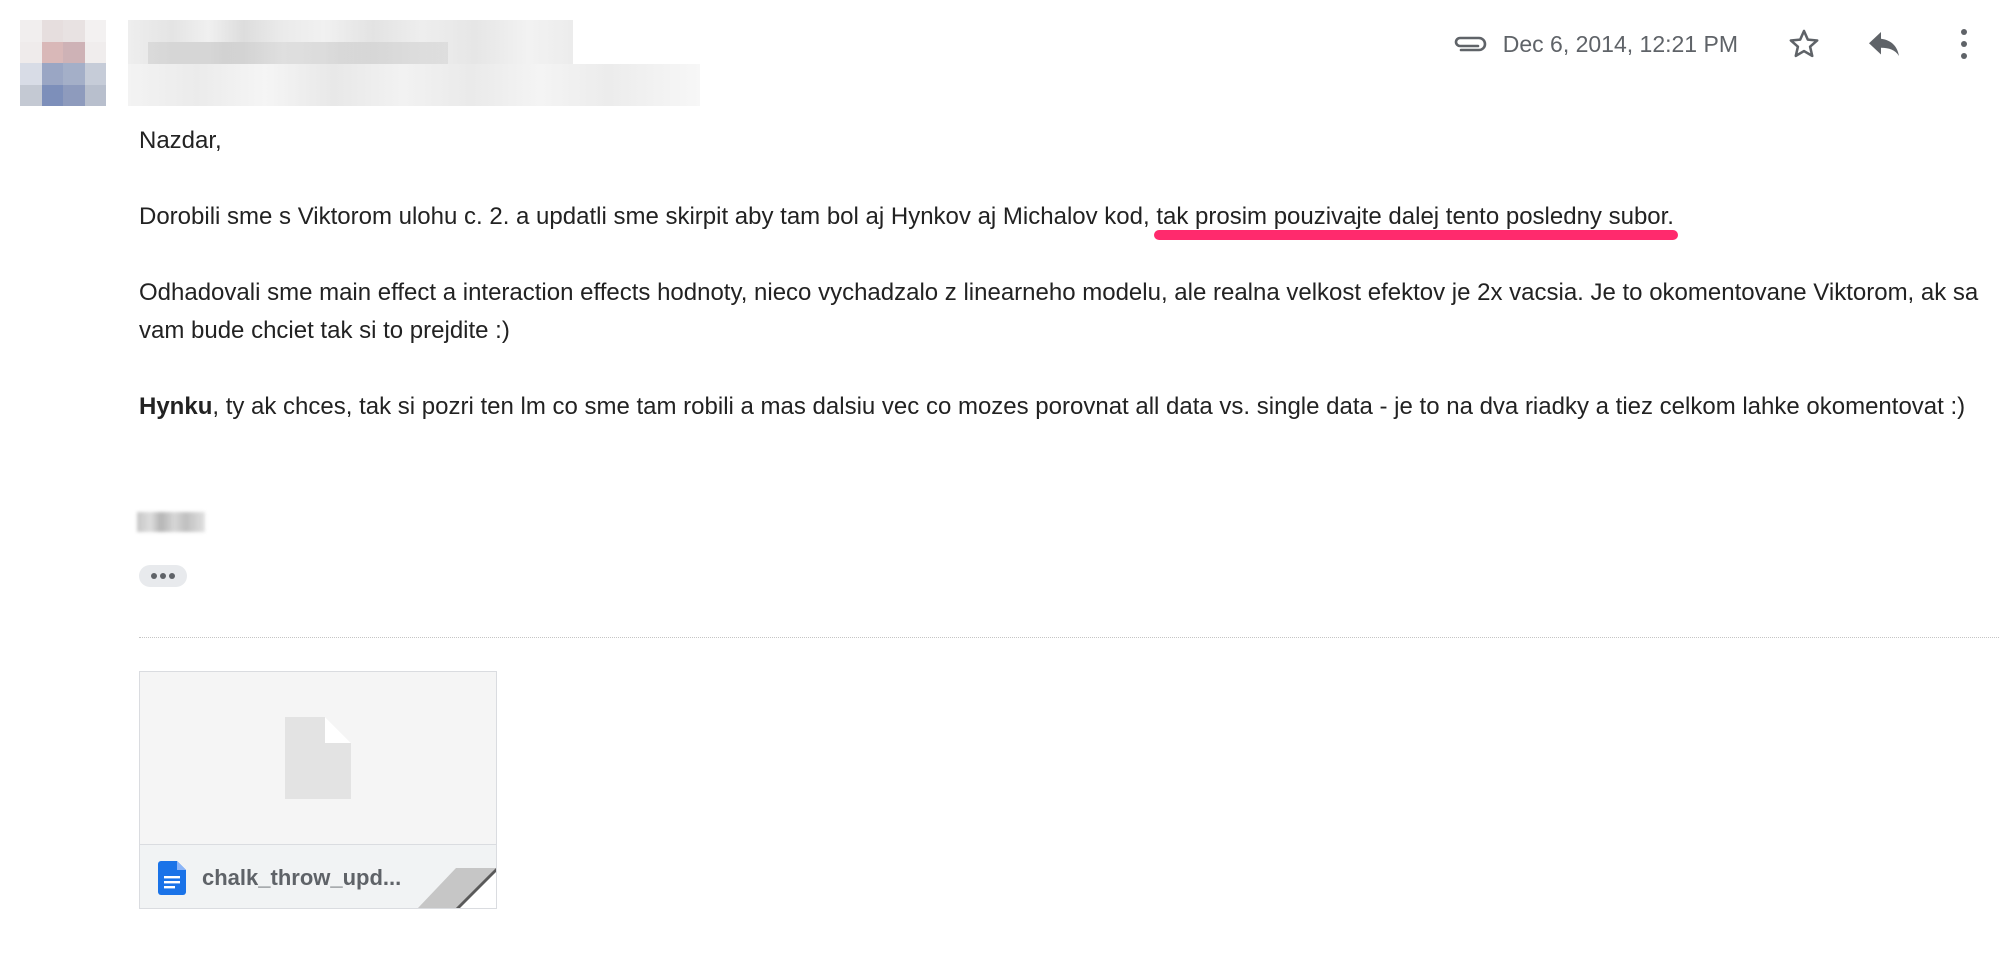 This screenshot has height=956, width=2012. What do you see at coordinates (176, 406) in the screenshot?
I see `addressee-name: Hynku` at bounding box center [176, 406].